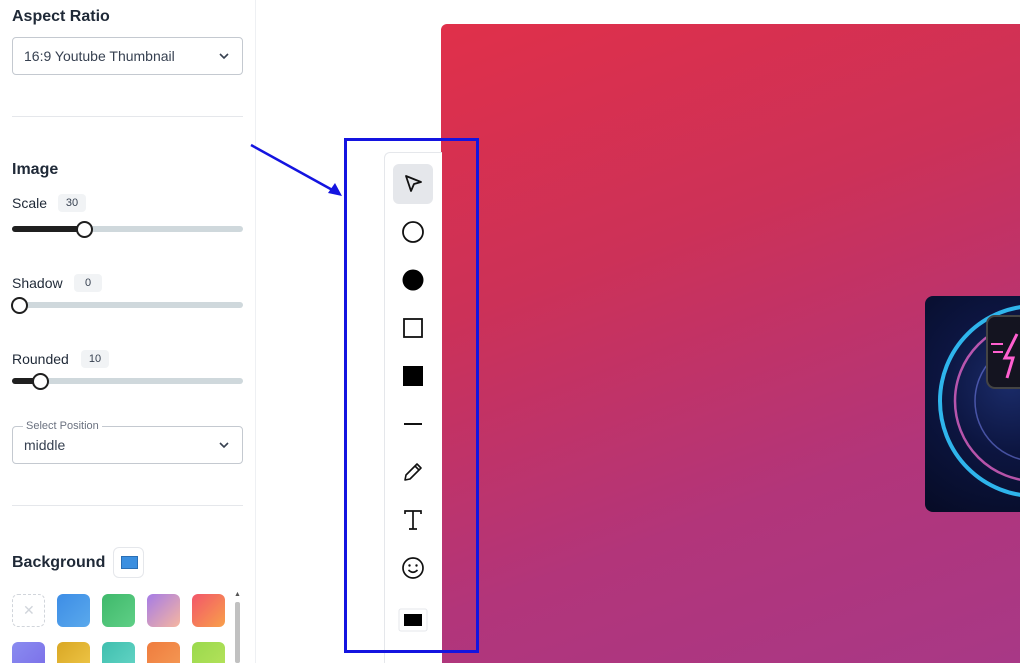 The width and height of the screenshot is (1020, 663). Describe the element at coordinates (127, 229) in the screenshot. I see `scale-slider` at that location.